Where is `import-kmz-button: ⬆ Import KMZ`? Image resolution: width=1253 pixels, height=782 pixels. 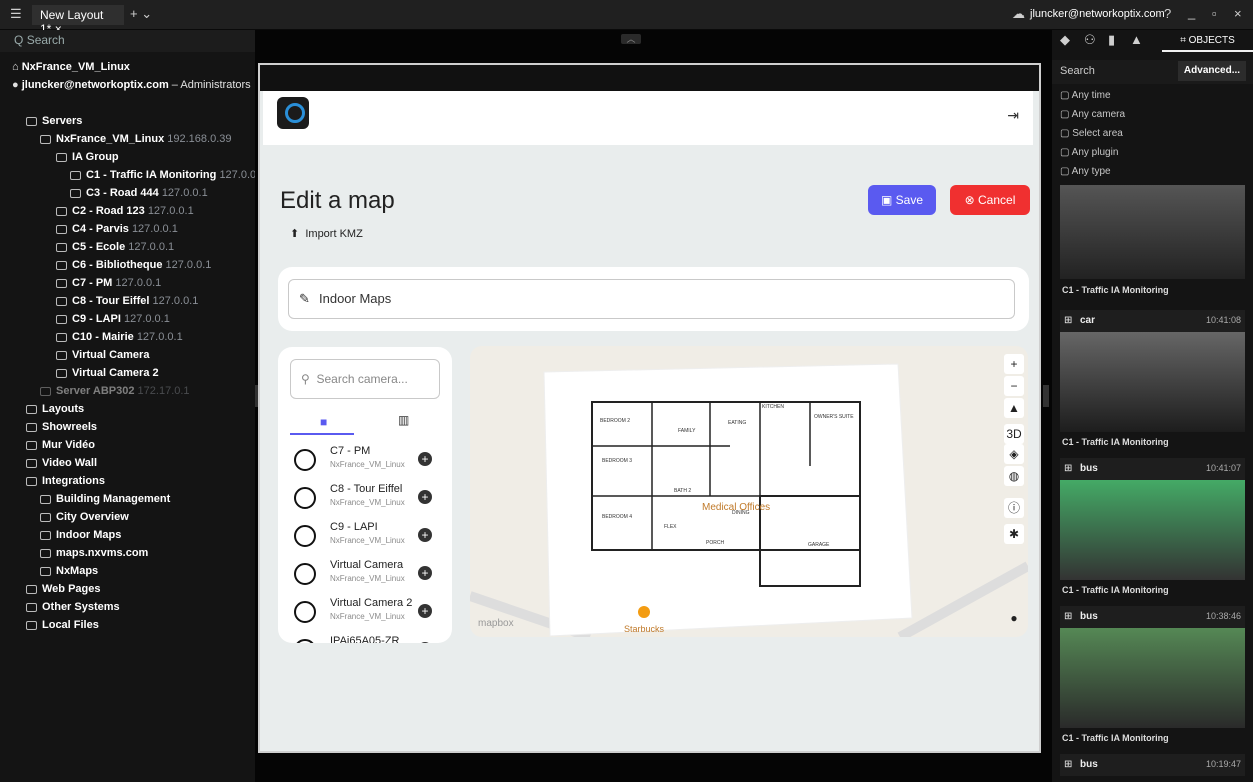
import-kmz-button: ⬆ Import KMZ is located at coordinates (326, 233).